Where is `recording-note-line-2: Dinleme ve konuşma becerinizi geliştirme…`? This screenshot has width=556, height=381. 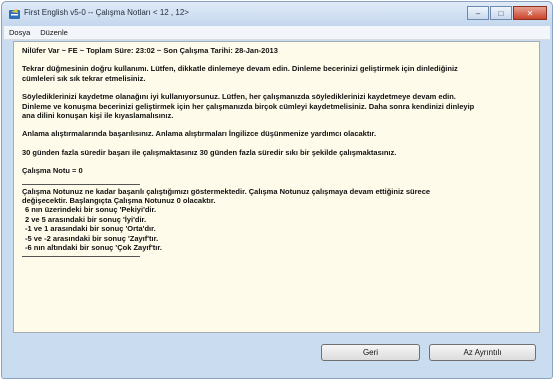
recording-note-line-2: Dinleme ve konuşma becerinizi geliştirme… is located at coordinates (248, 106).